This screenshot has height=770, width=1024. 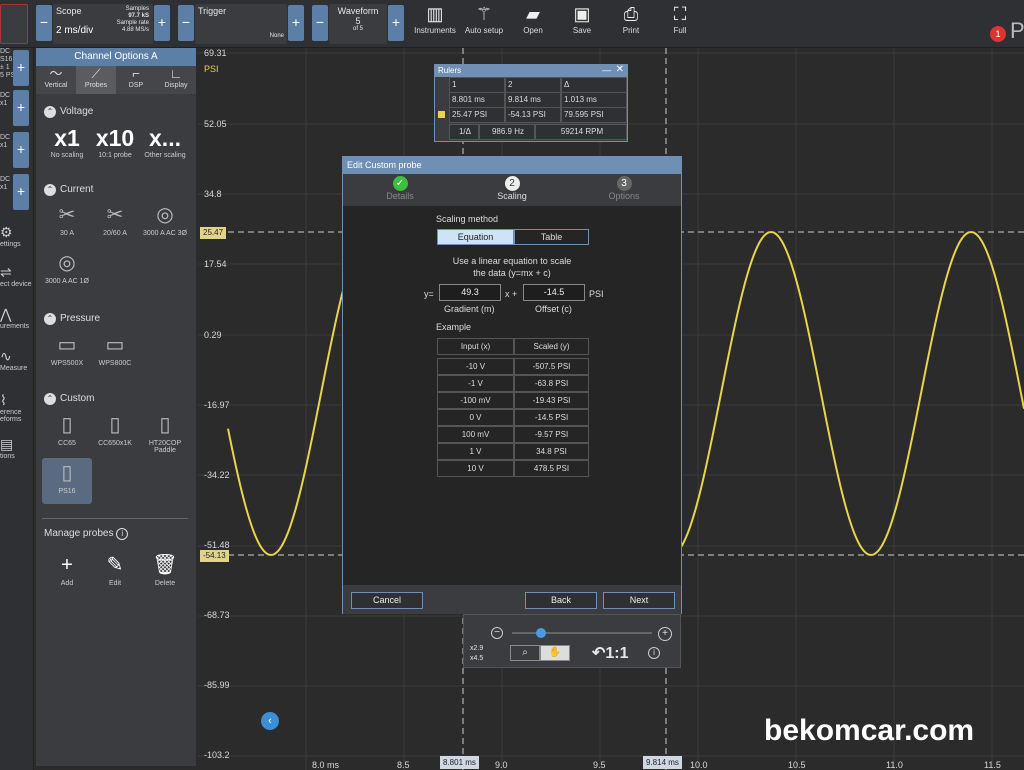 I want to click on probe-ht20cop: ▯ HT20COP Paddle, so click(x=165, y=432).